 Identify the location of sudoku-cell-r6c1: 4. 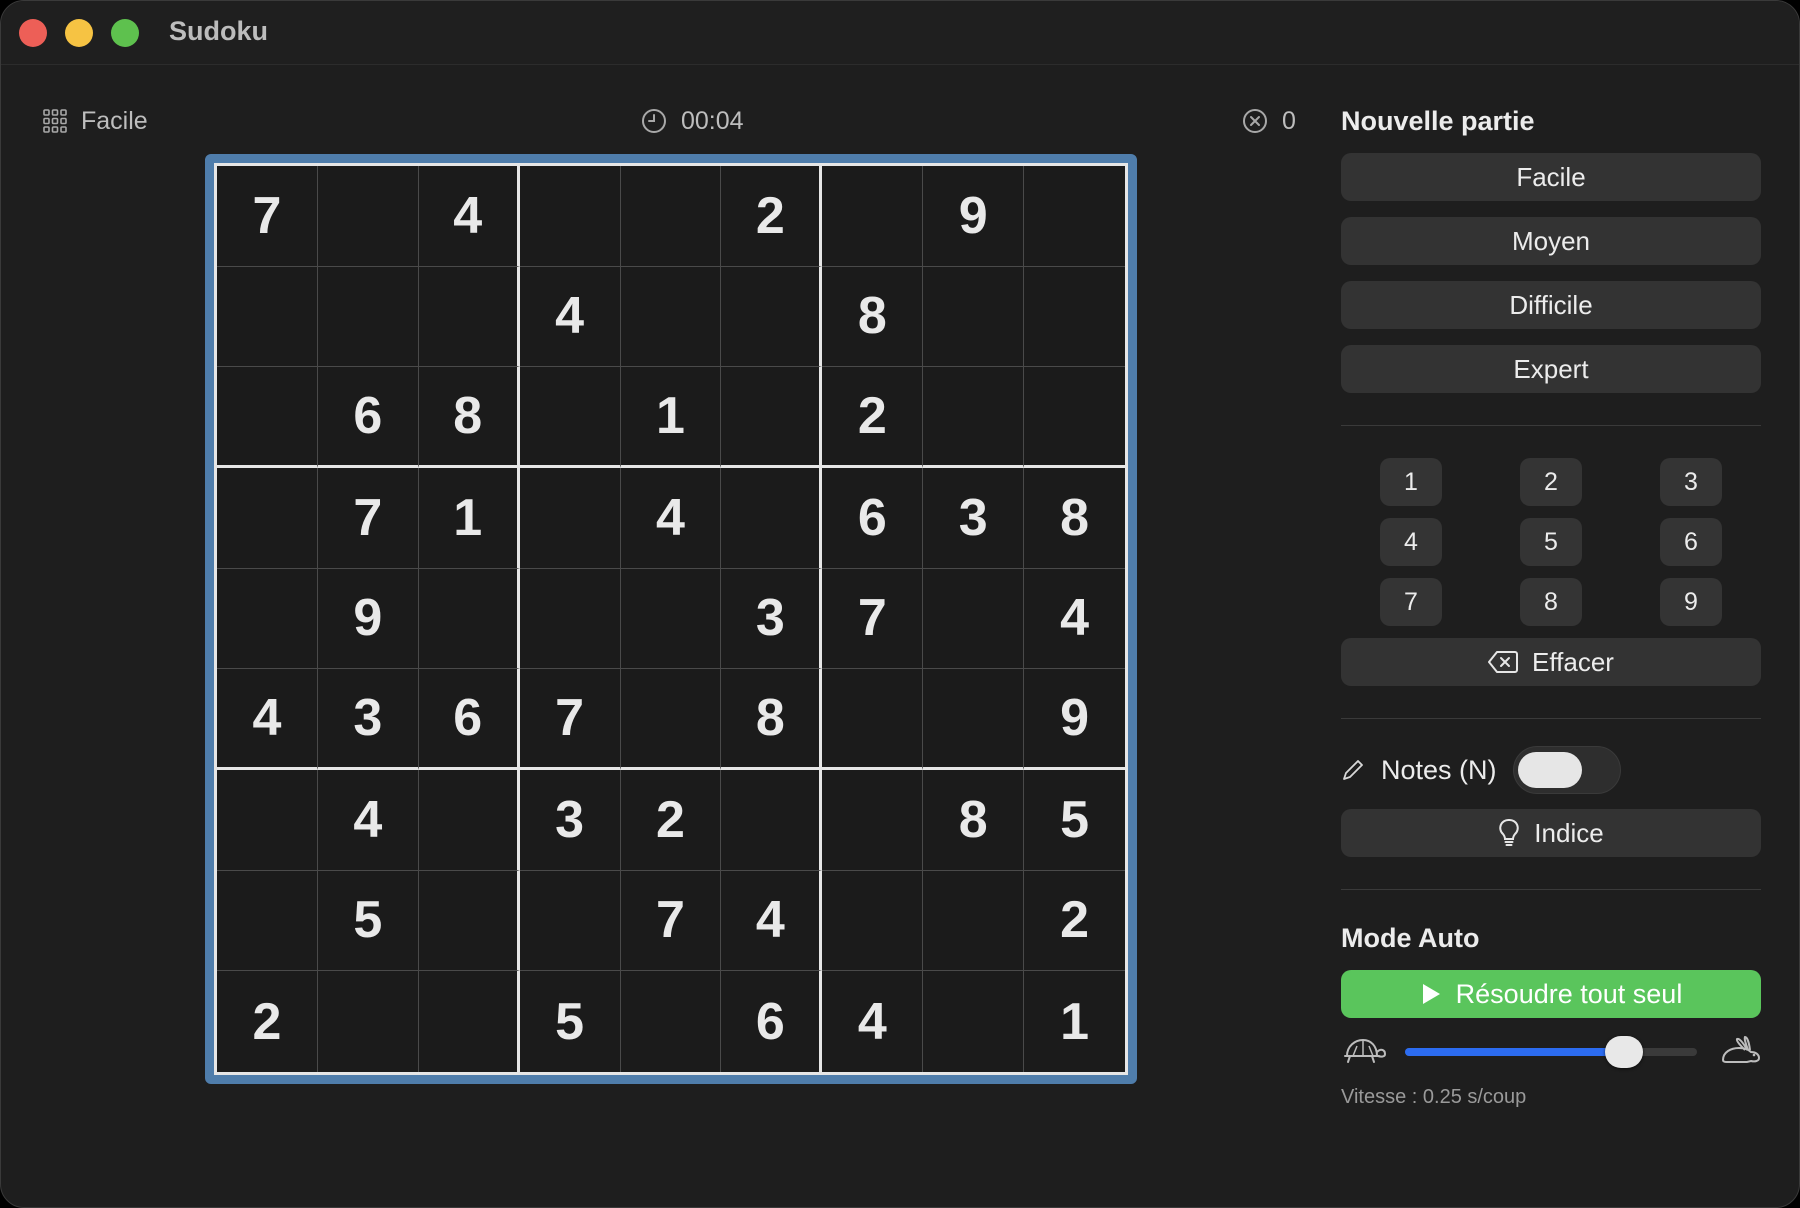
(267, 719).